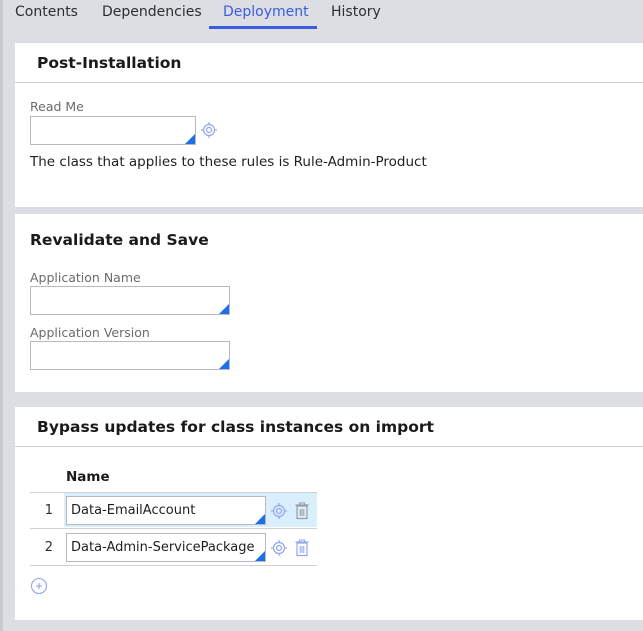  What do you see at coordinates (130, 300) in the screenshot?
I see `application-name-input` at bounding box center [130, 300].